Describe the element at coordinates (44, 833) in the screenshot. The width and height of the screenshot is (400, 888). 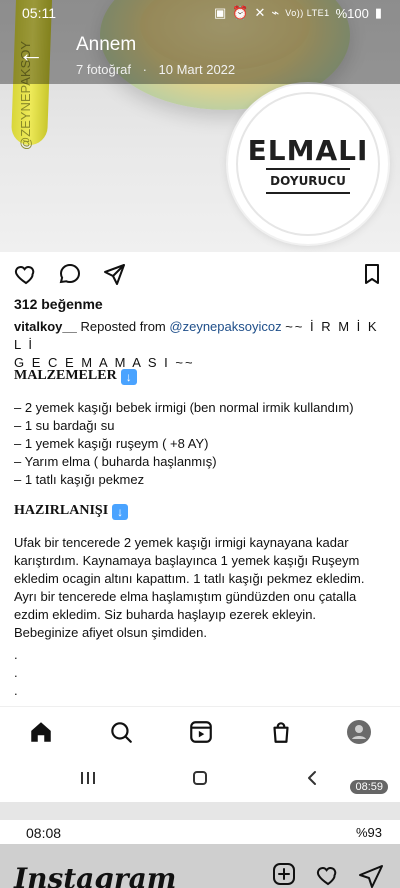
I see `secondary-status-time: 08:08` at that location.